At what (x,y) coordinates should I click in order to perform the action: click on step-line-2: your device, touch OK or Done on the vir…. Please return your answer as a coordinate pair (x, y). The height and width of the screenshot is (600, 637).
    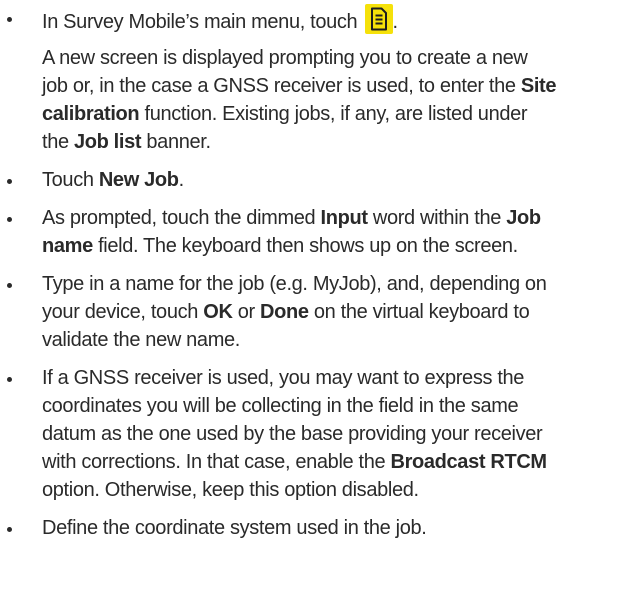
    Looking at the image, I should click on (335, 312).